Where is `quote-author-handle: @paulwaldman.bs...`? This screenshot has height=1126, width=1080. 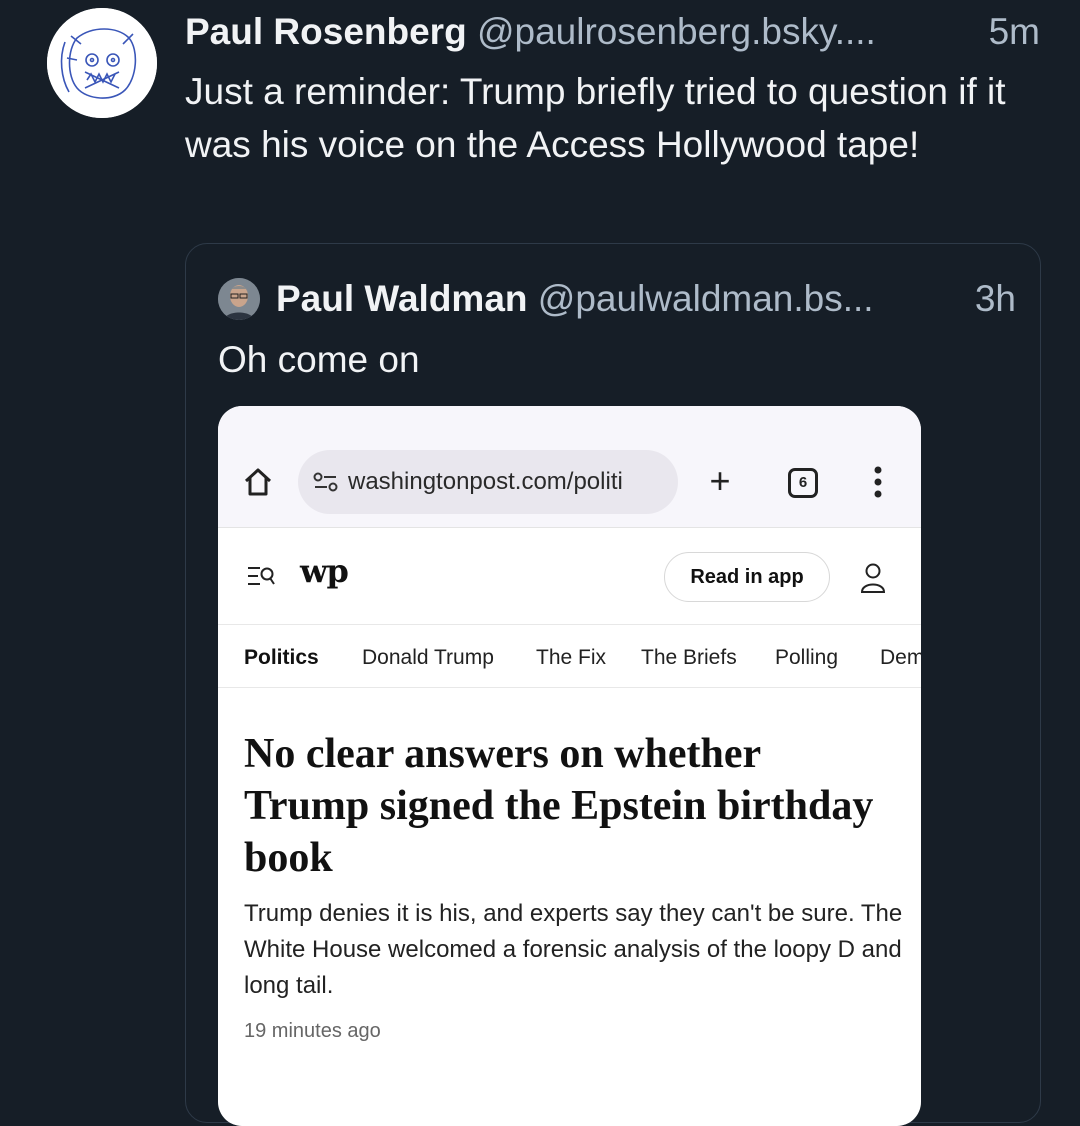 quote-author-handle: @paulwaldman.bs... is located at coordinates (706, 298).